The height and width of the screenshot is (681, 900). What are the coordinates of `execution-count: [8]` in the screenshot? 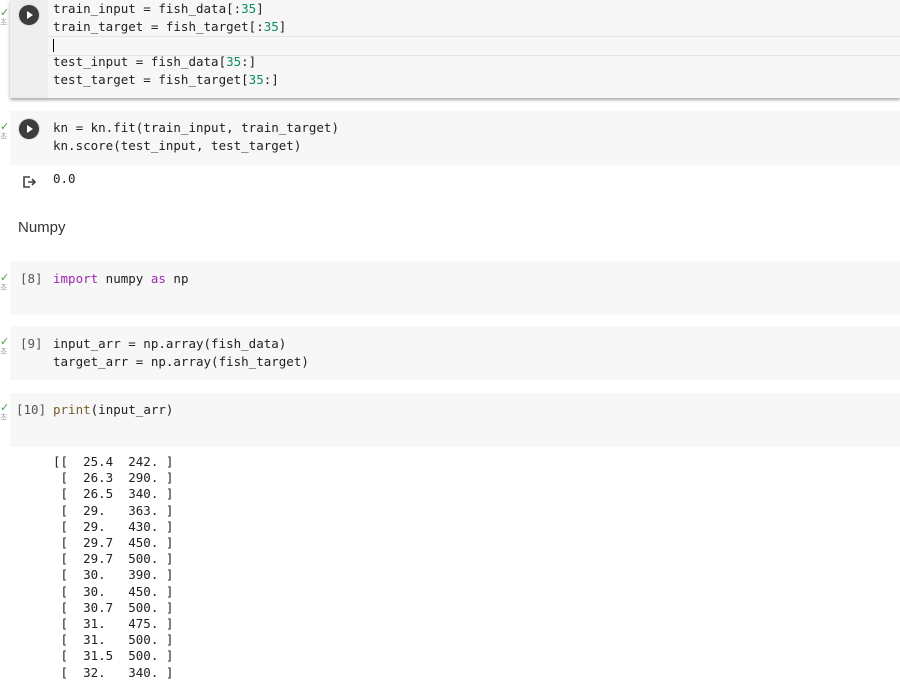 It's located at (31, 278).